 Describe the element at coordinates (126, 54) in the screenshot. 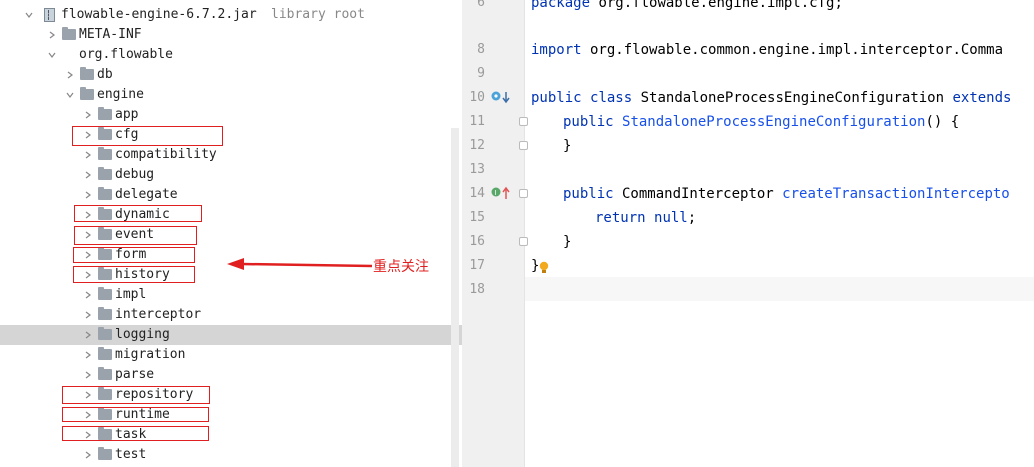

I see `tree-item-label: org.flowable` at that location.